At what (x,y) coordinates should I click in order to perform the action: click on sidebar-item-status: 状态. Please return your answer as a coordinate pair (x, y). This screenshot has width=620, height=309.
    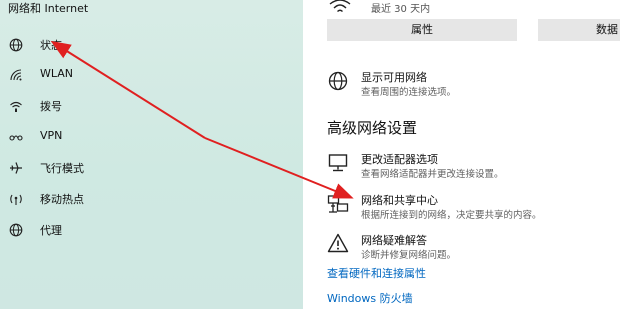
    Looking at the image, I should click on (151, 45).